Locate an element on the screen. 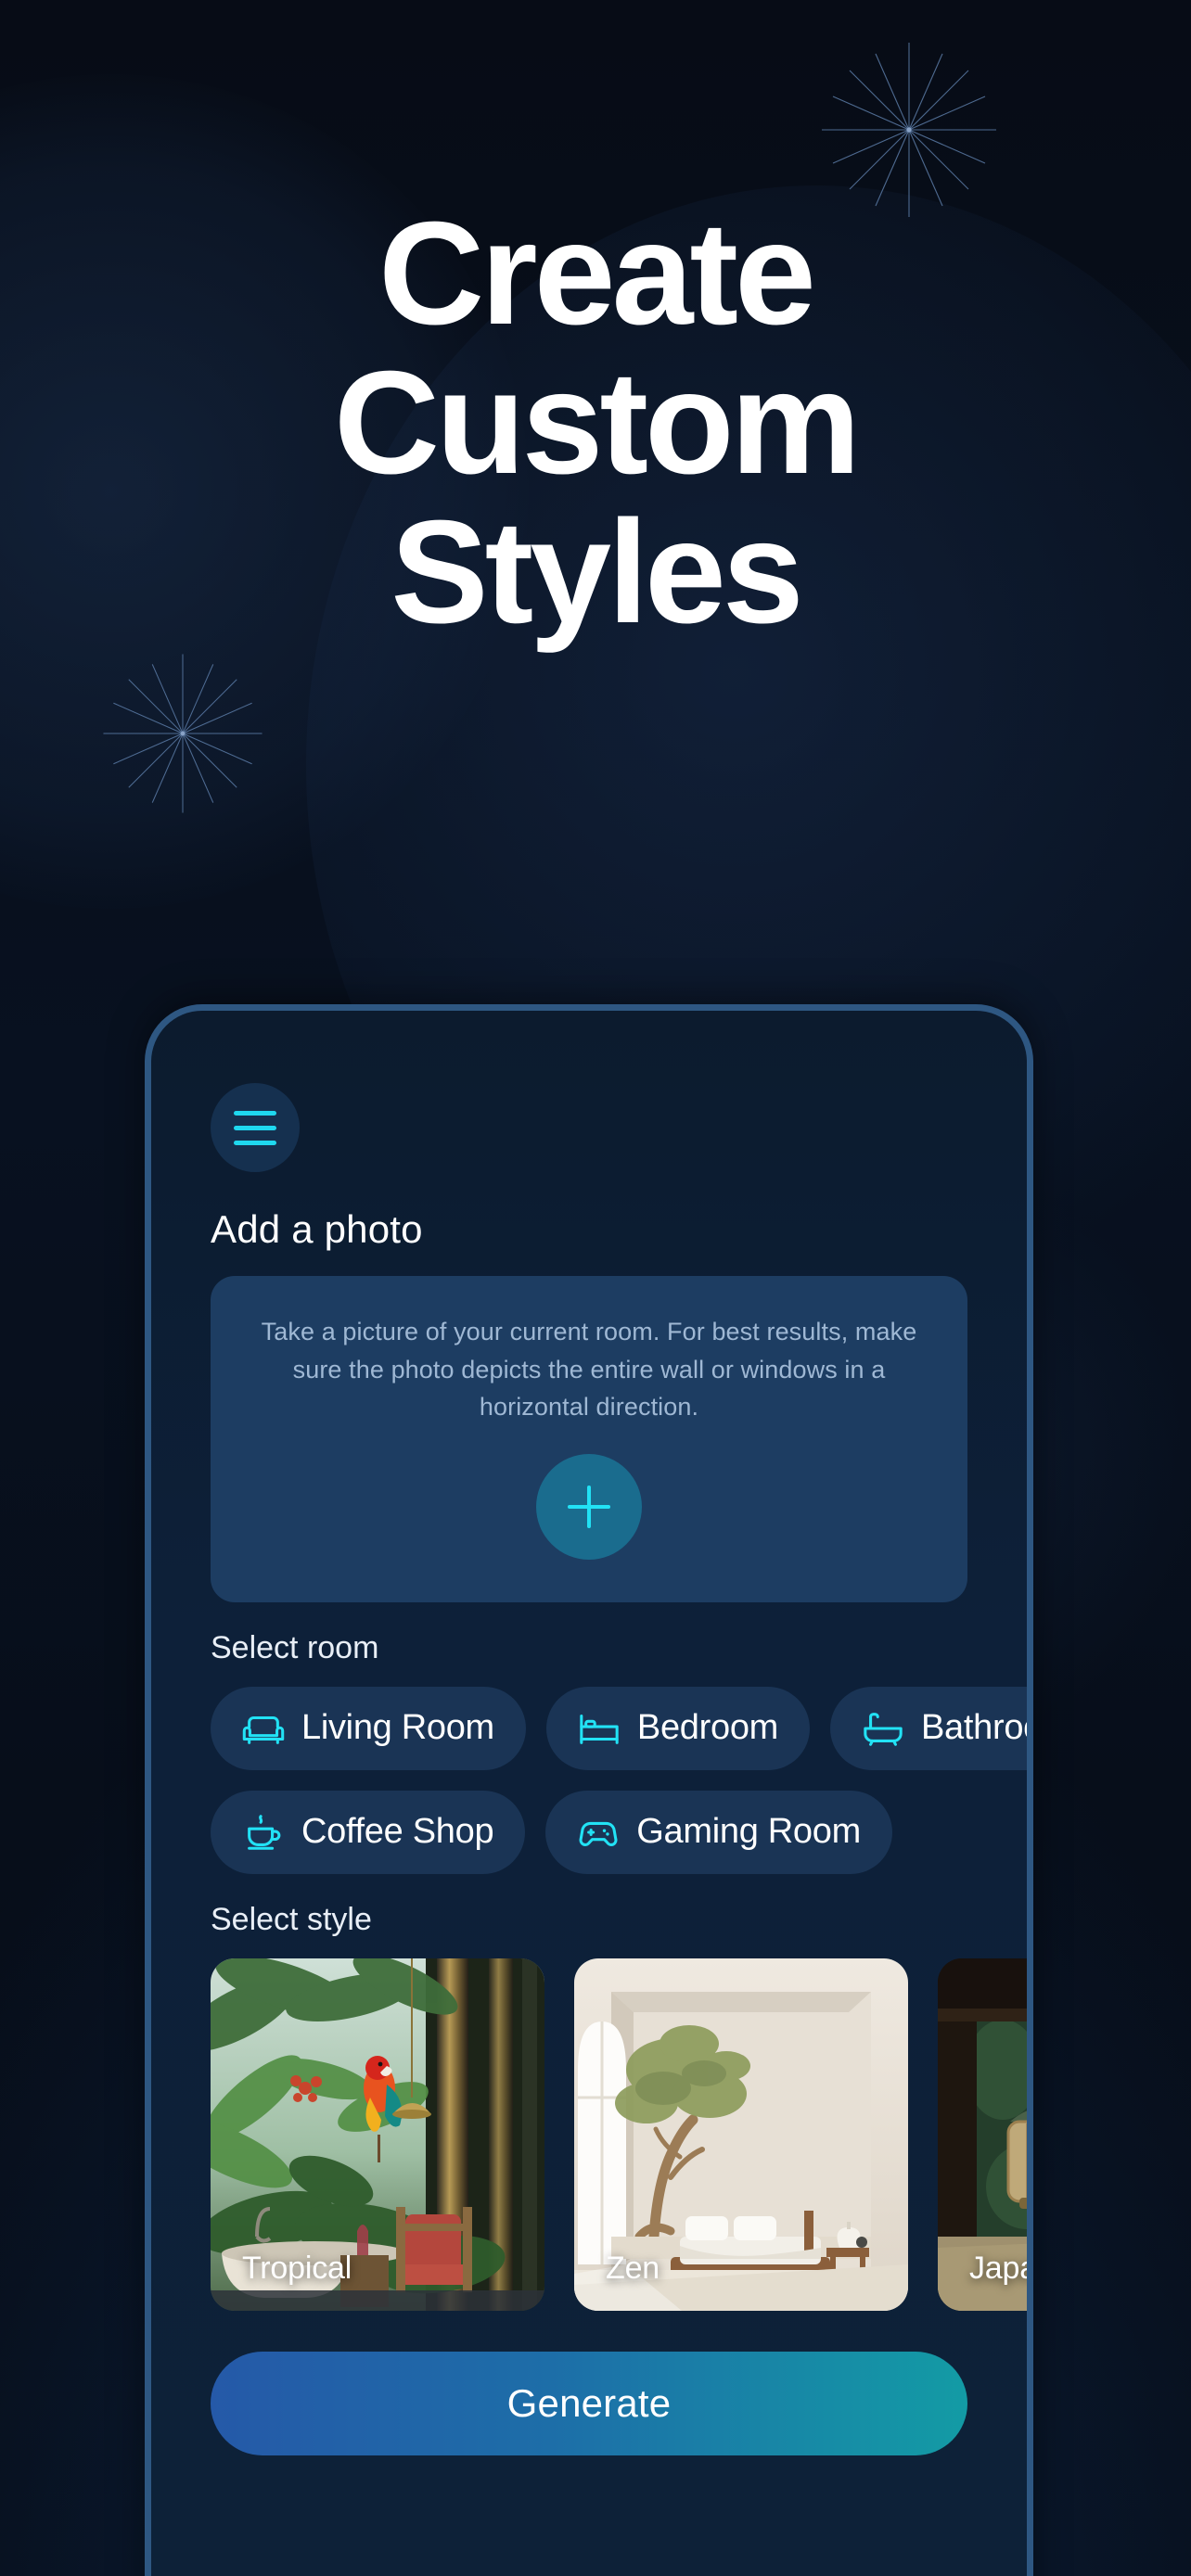  bed-icon is located at coordinates (599, 1728).